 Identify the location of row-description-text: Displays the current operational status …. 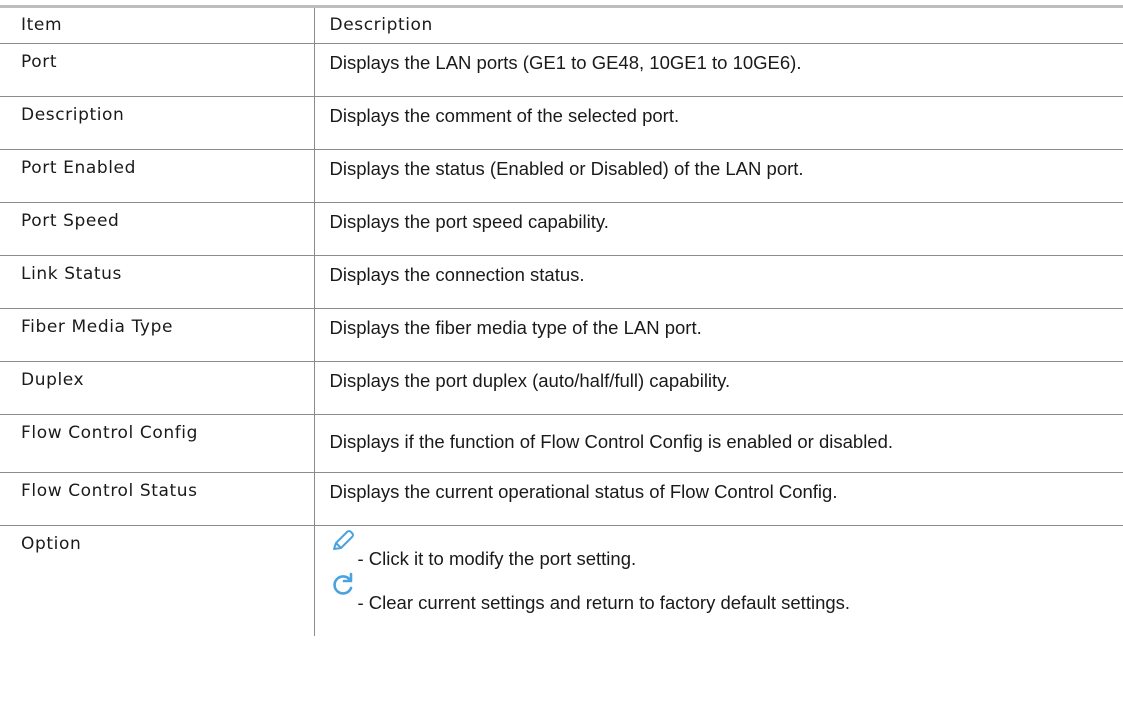
(583, 491).